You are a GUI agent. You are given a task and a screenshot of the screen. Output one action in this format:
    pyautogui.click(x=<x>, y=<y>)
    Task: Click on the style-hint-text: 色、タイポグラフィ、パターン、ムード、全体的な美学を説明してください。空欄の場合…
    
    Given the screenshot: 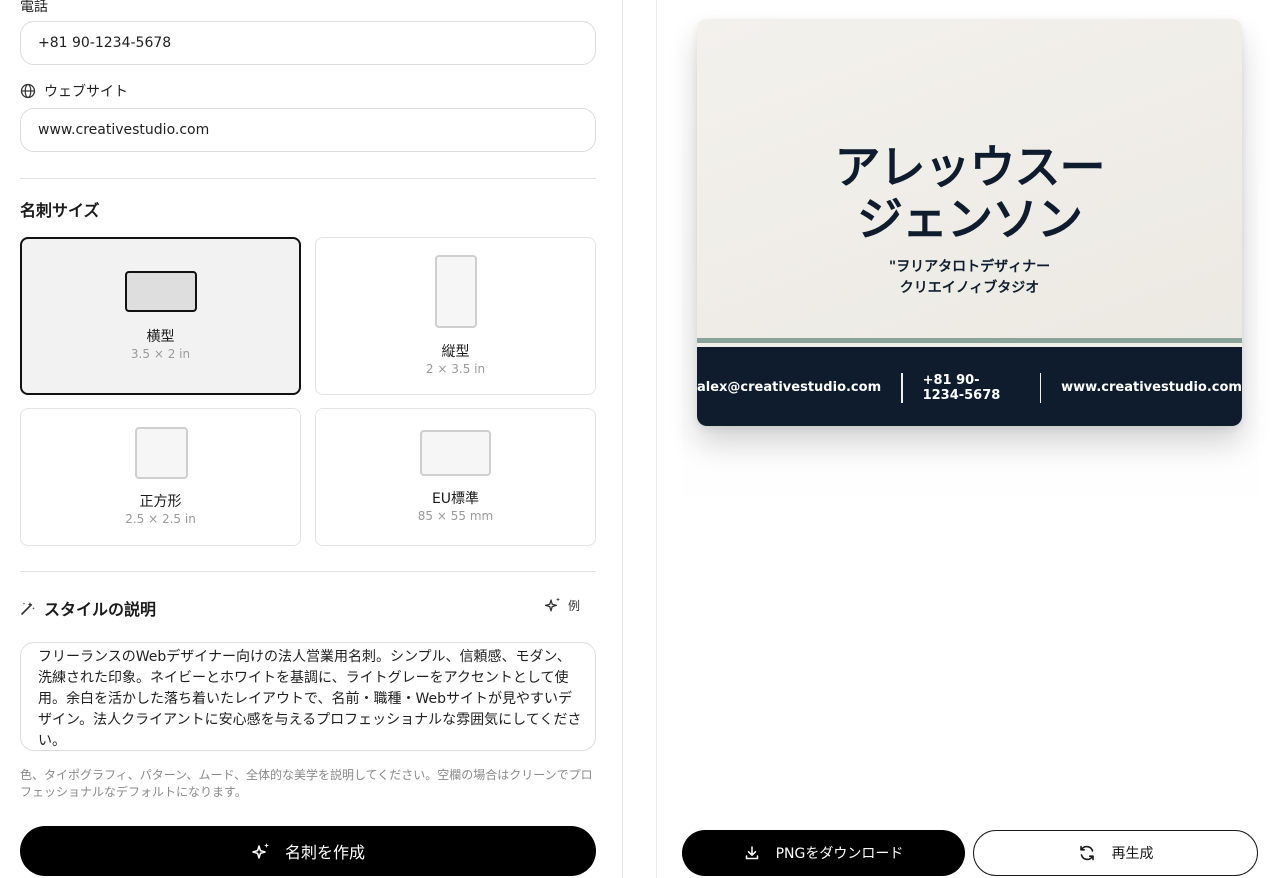 What is the action you would take?
    pyautogui.click(x=306, y=783)
    